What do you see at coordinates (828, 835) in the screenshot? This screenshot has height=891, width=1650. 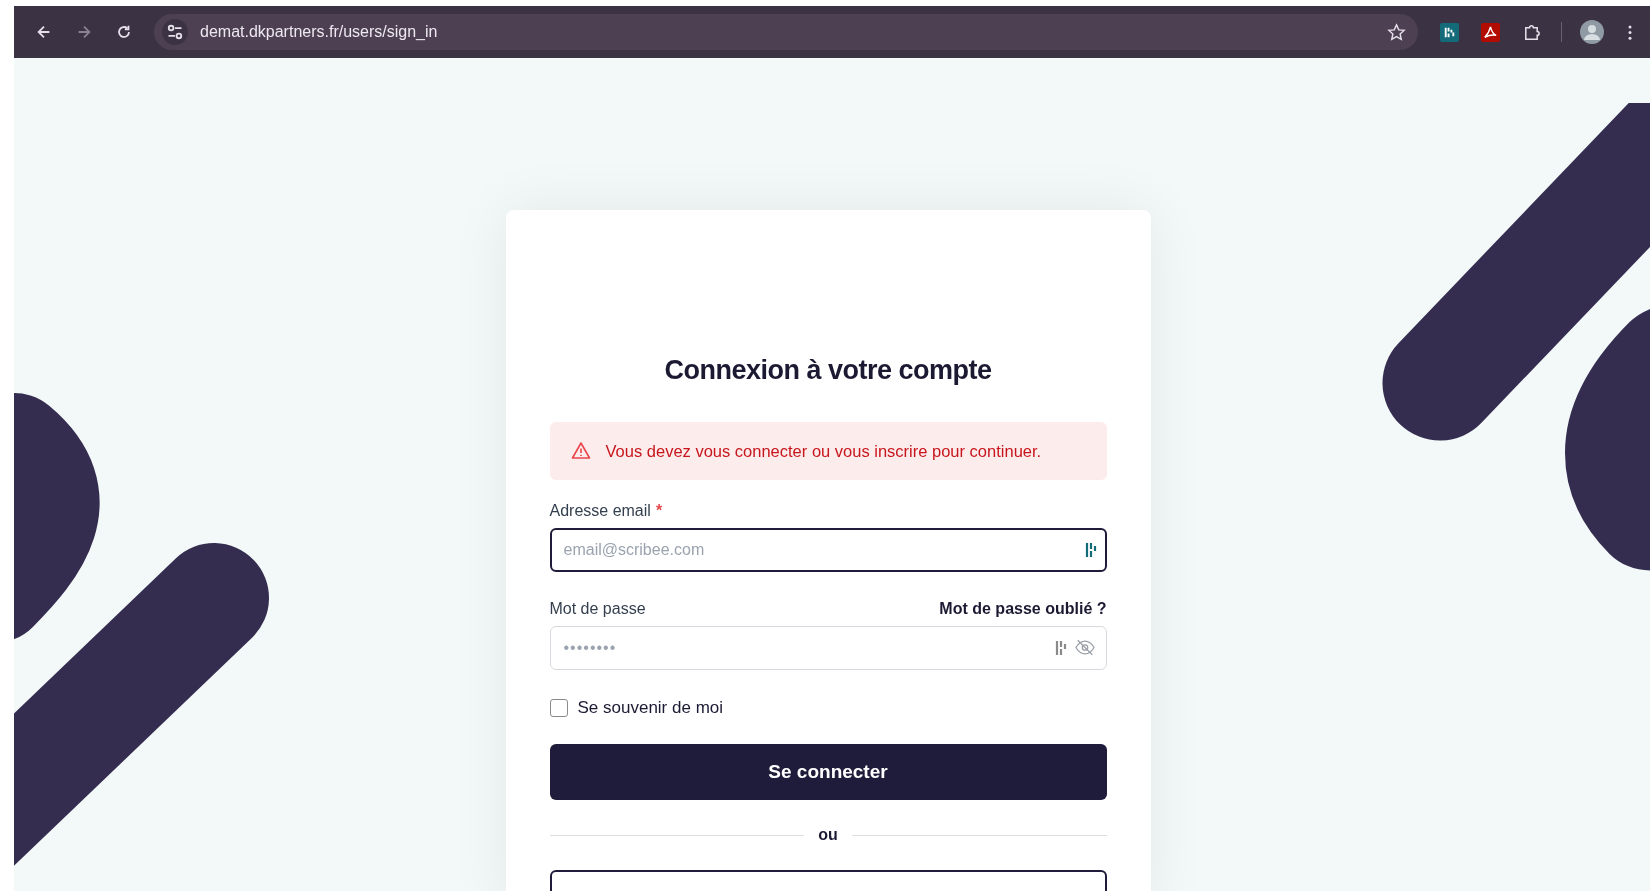 I see `divider-text: ou` at bounding box center [828, 835].